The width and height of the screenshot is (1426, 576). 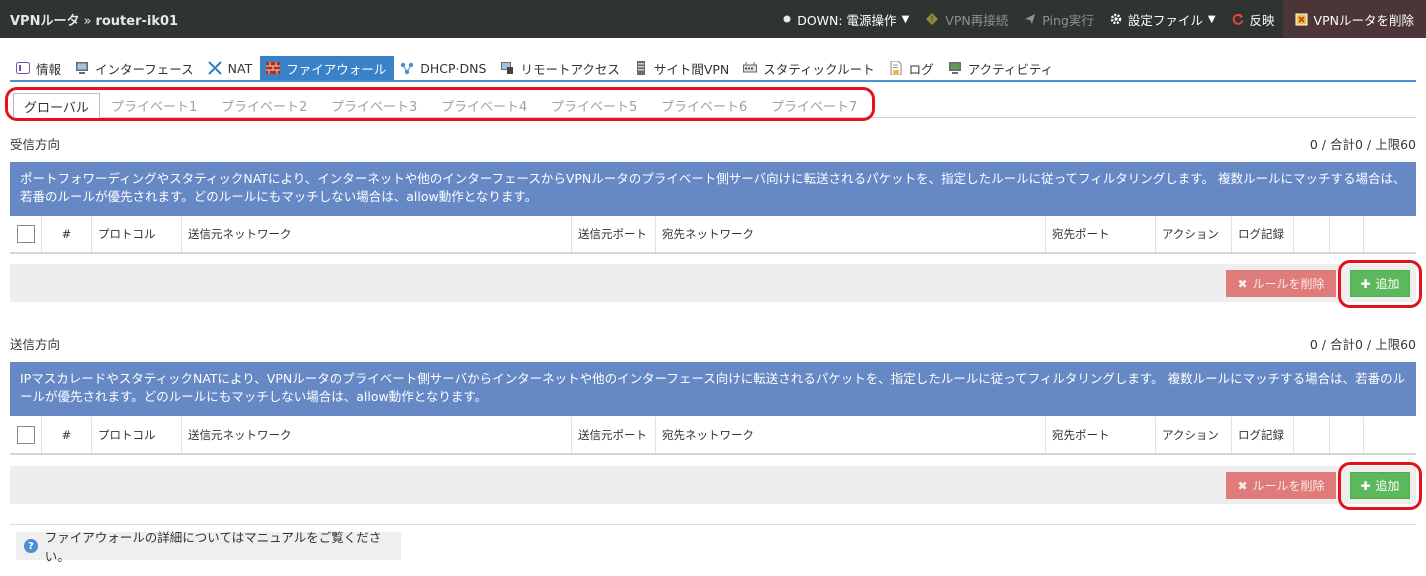 I want to click on refresh-icon, so click(x=1238, y=19).